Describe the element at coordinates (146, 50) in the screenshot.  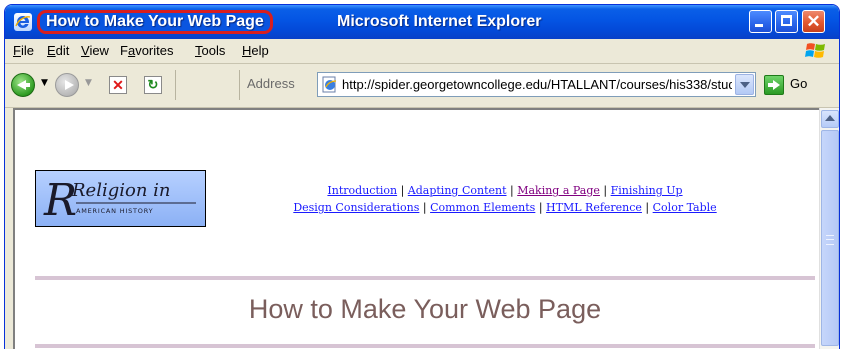
I see `menu-favorites: Favorites` at that location.